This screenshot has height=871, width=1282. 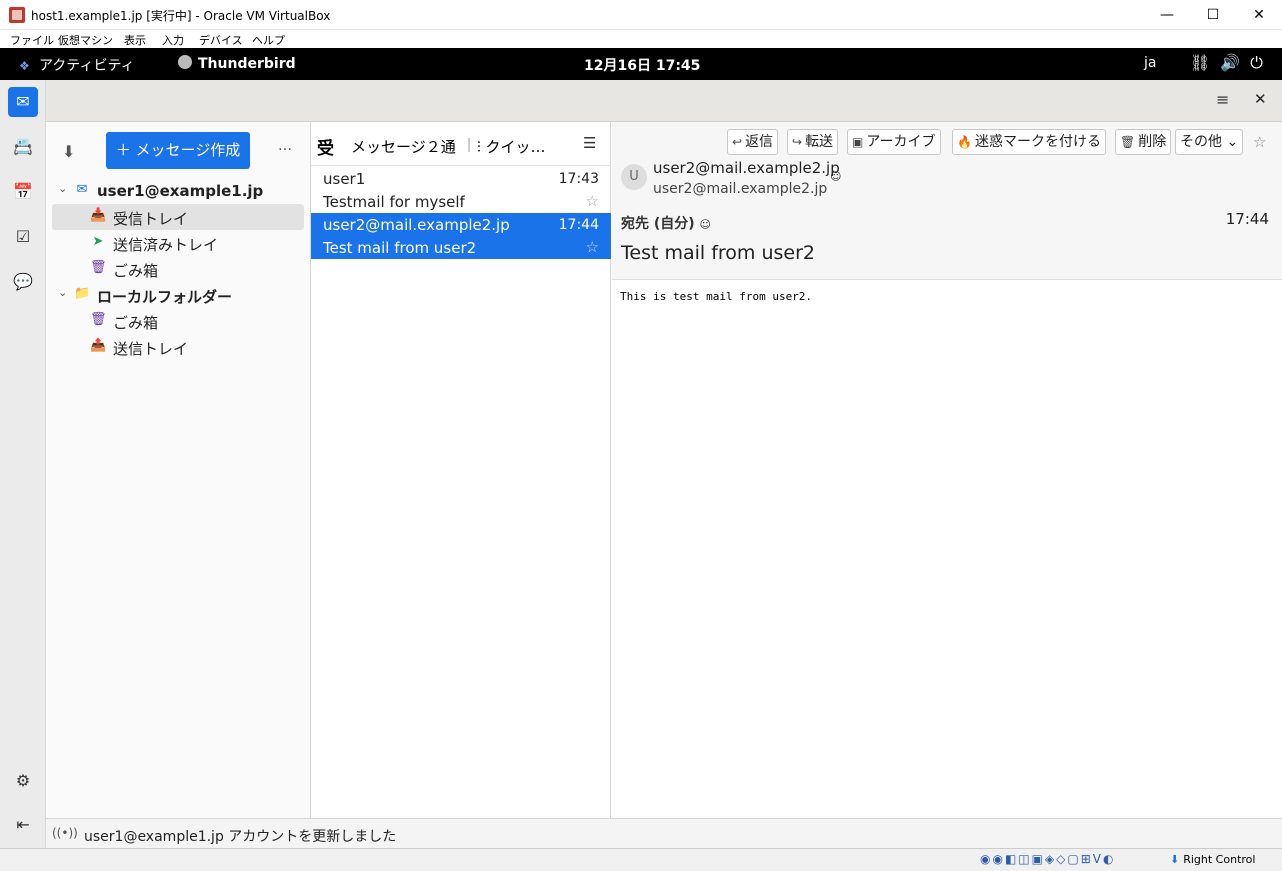 I want to click on host-key-indicator: ⬇ Right Control, so click(x=1212, y=859).